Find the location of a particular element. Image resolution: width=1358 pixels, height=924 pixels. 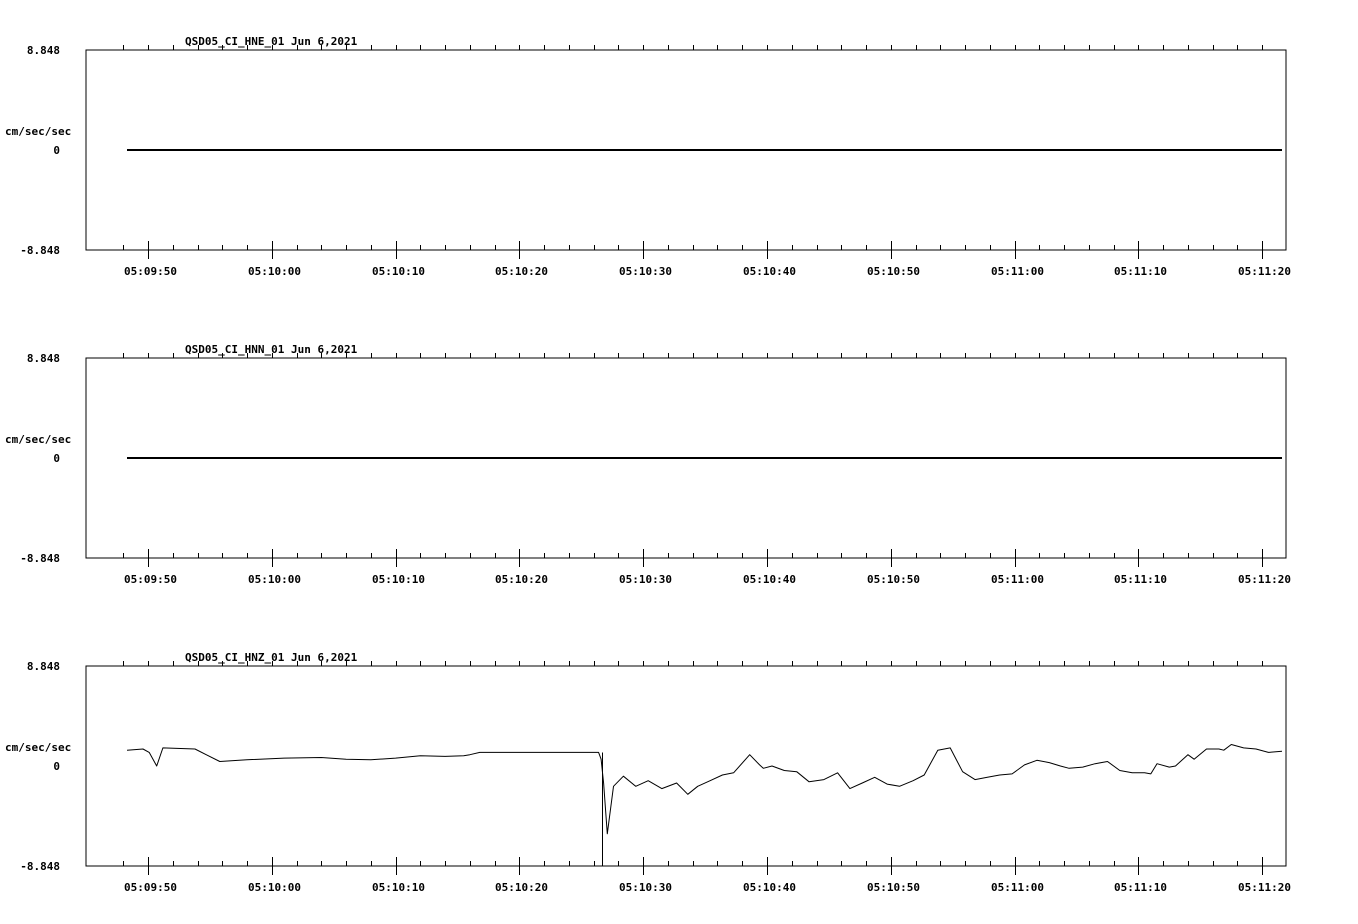

chart-title: QSD05_CI_HNN_01 Jun 6,2021 is located at coordinates (271, 349).